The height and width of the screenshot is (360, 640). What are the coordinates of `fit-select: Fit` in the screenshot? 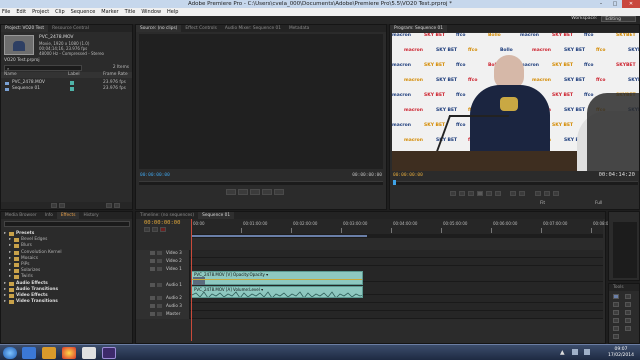 It's located at (542, 203).